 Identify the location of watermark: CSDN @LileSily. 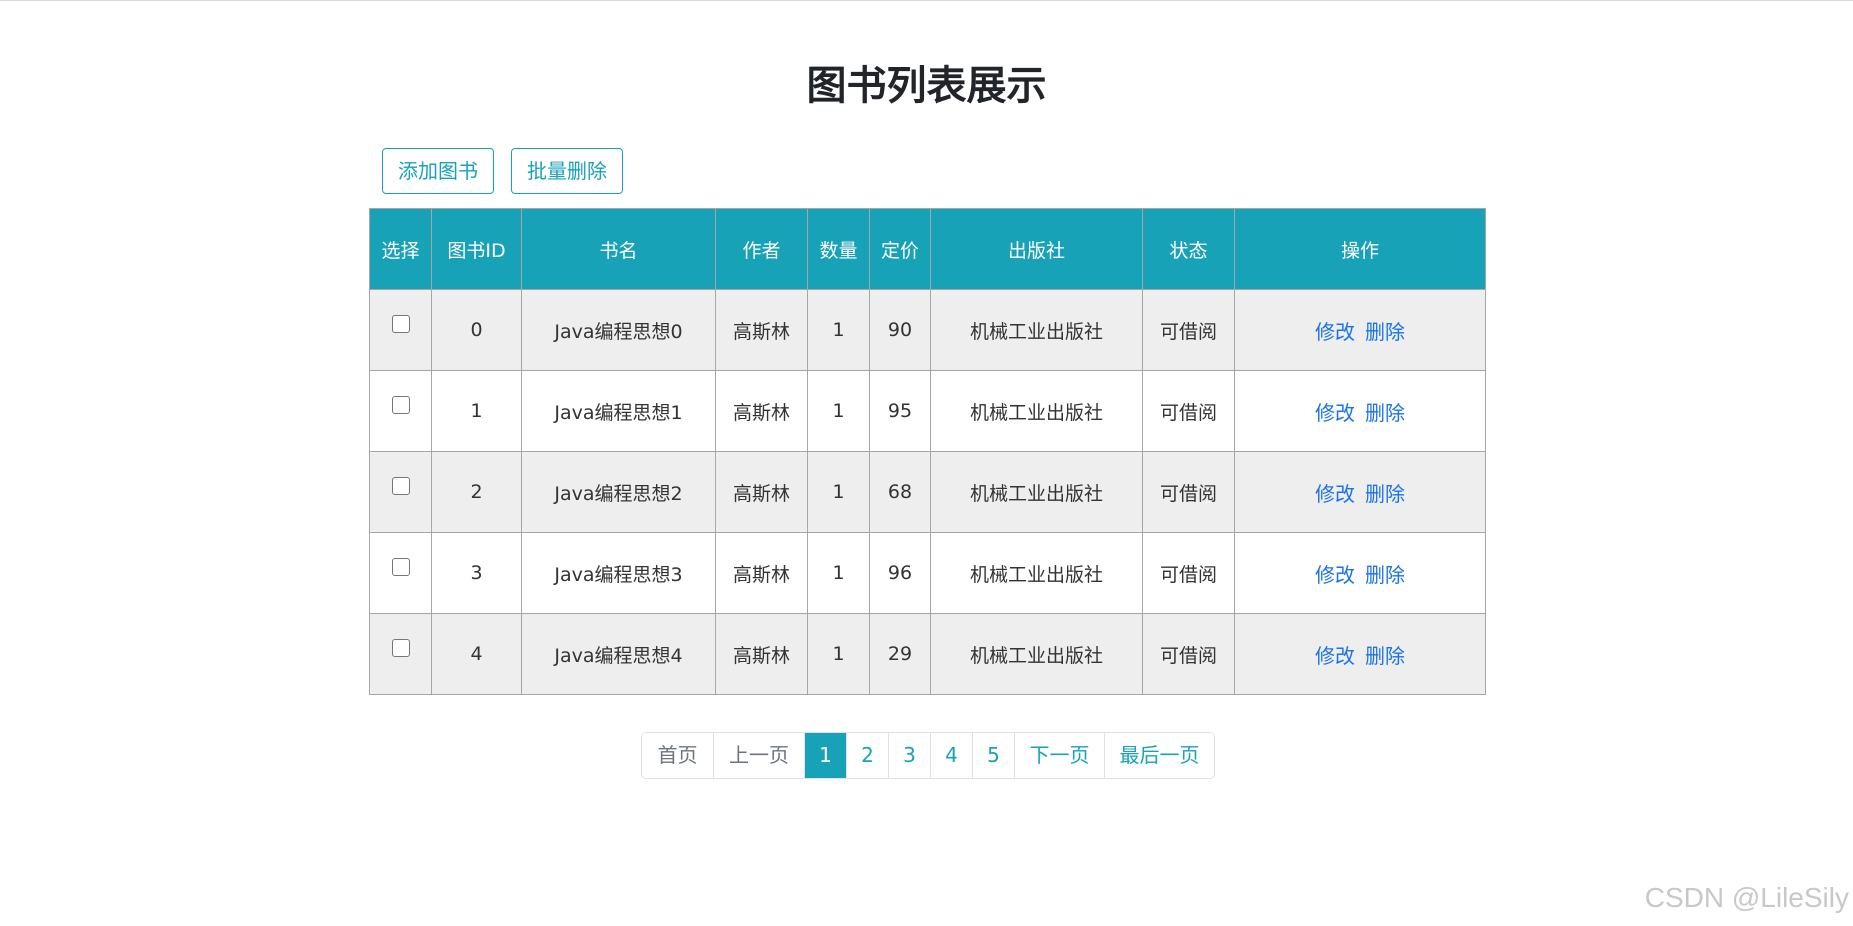
(1746, 897).